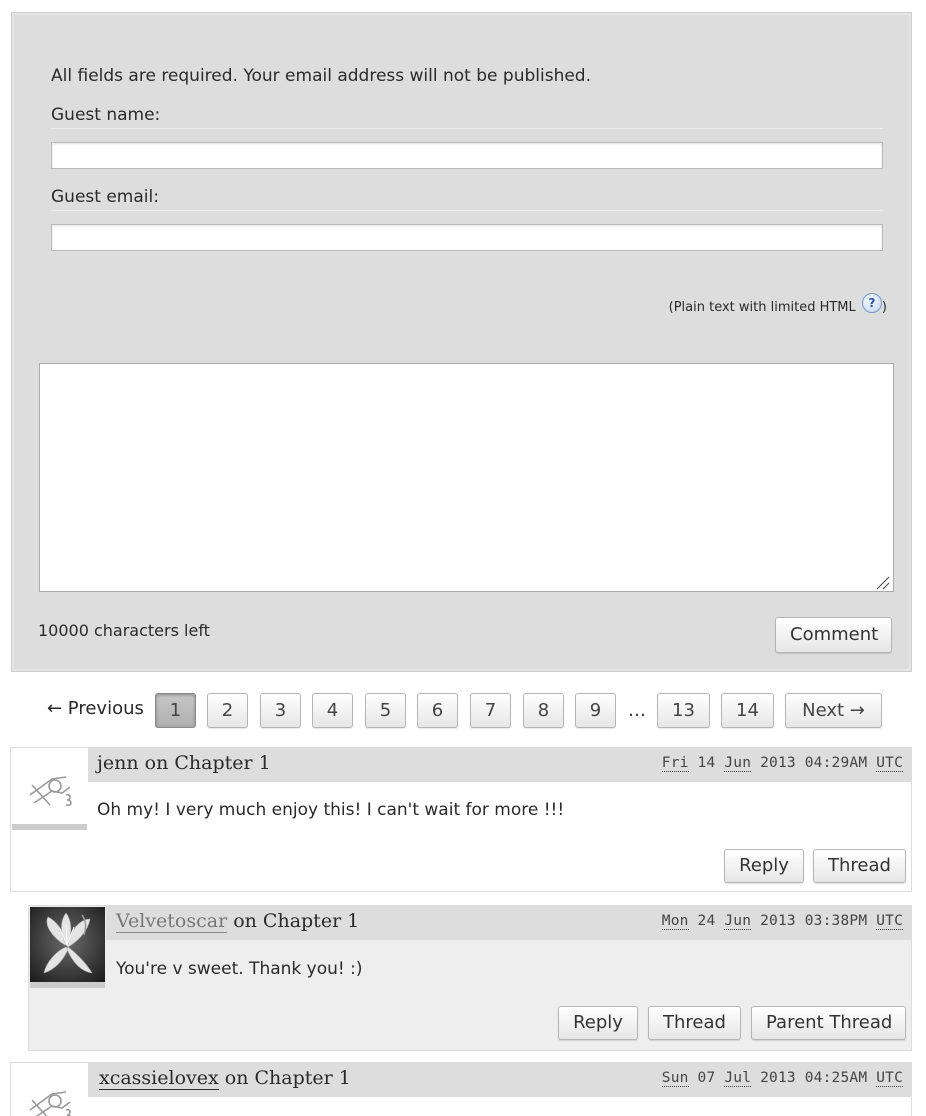 The height and width of the screenshot is (1116, 926). I want to click on guest-email-input, so click(467, 237).